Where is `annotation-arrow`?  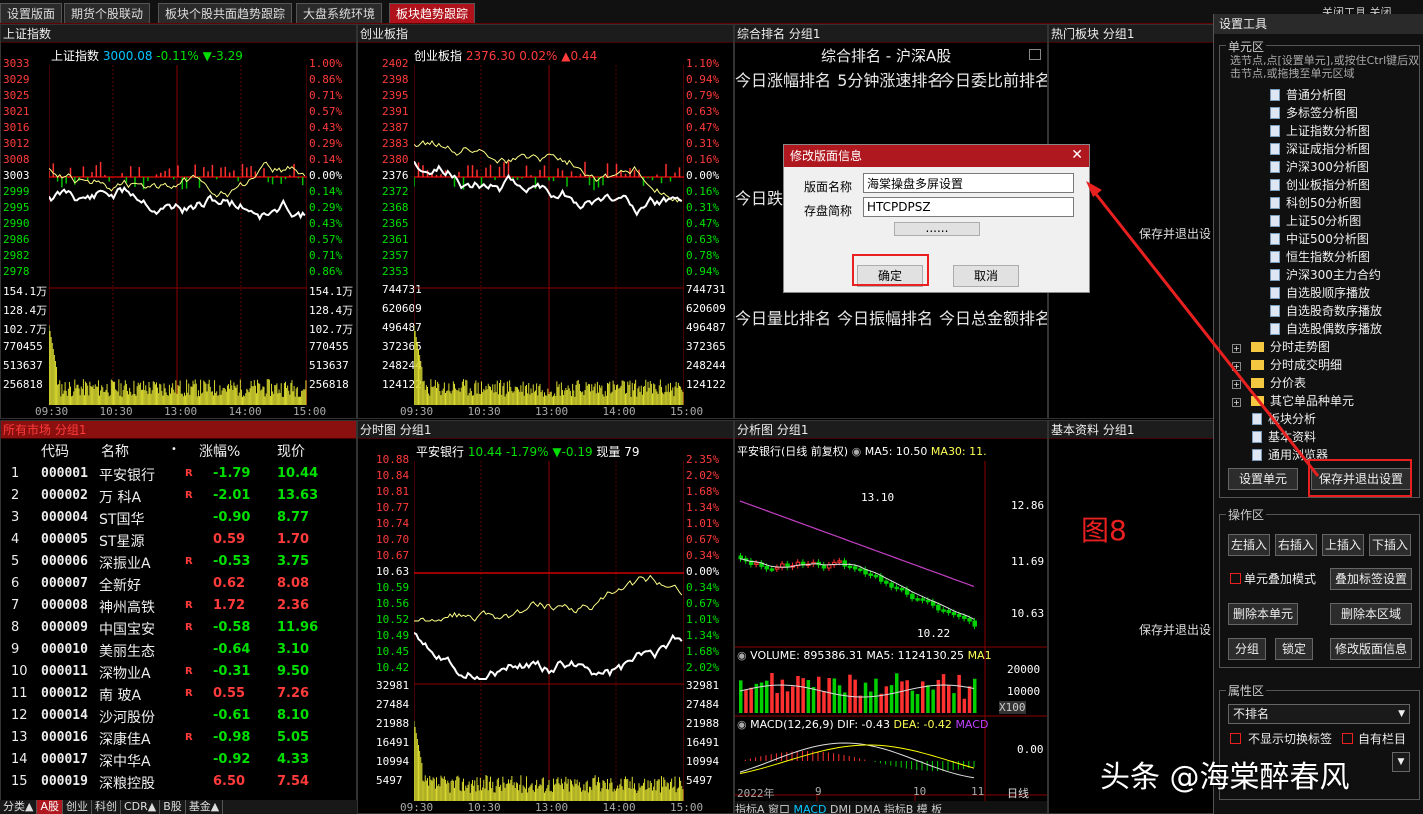
annotation-arrow is located at coordinates (1203, 329).